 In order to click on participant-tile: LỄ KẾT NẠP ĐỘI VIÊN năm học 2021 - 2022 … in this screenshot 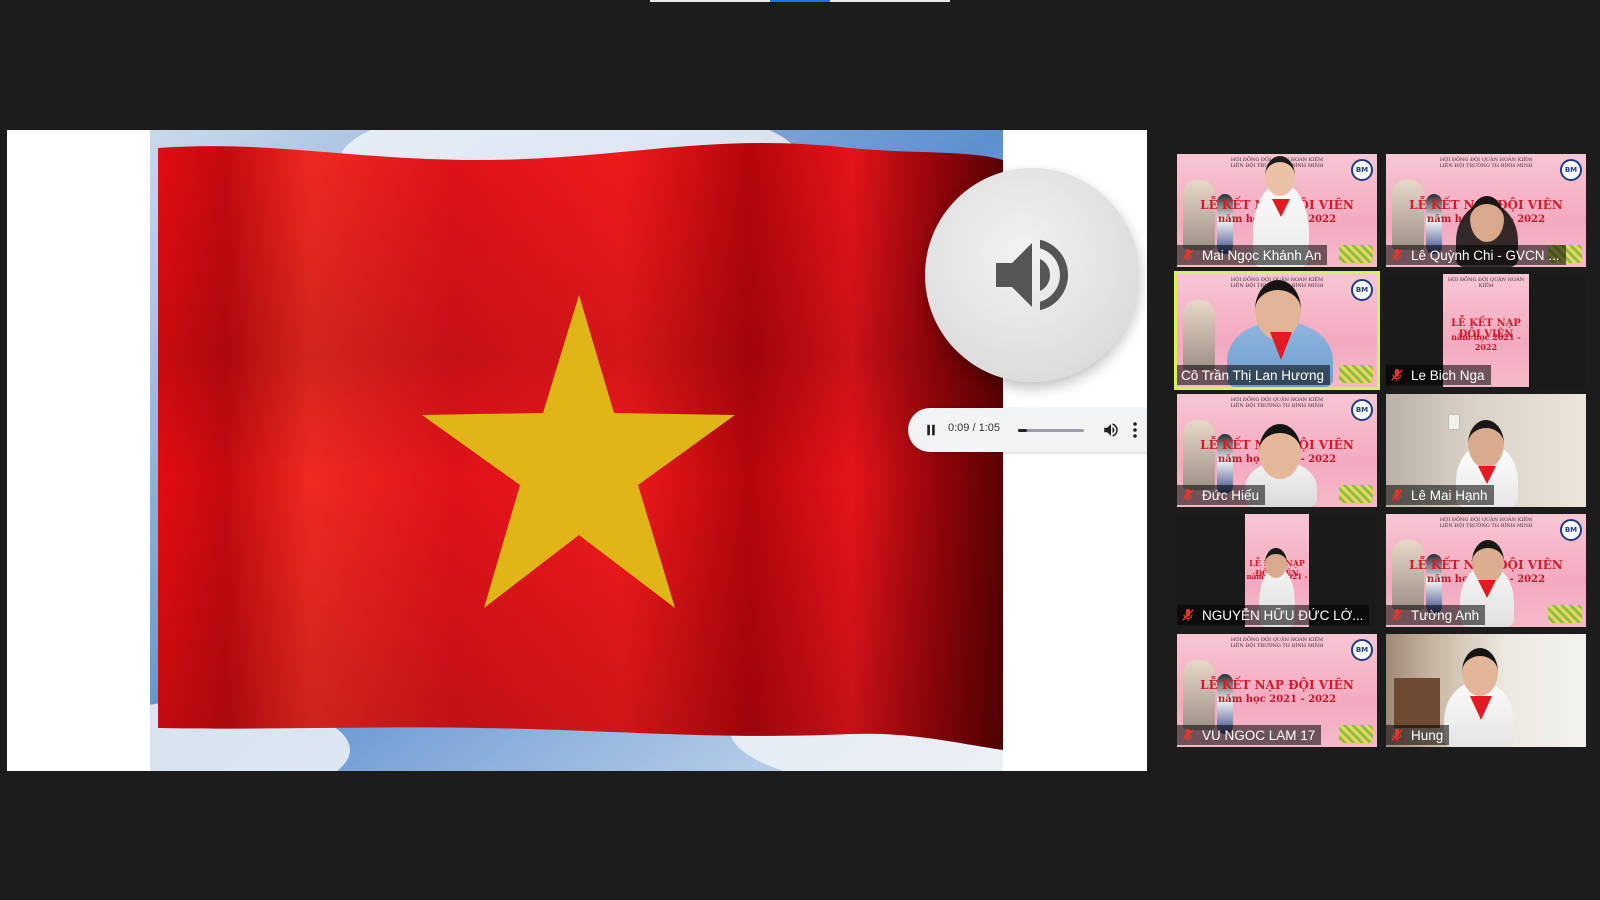, I will do `click(1277, 570)`.